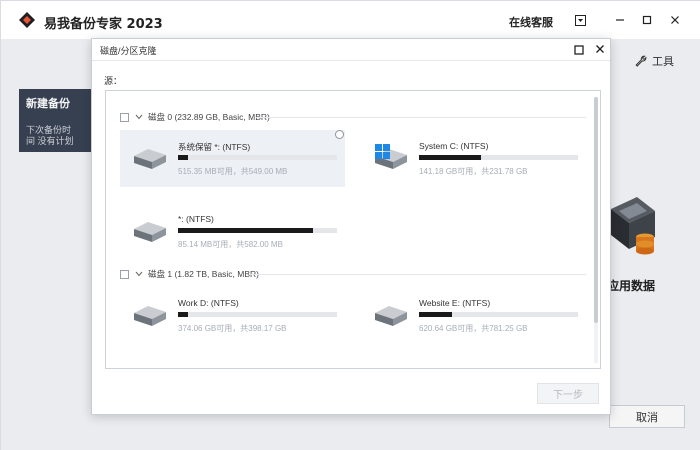  I want to click on disk-header: 磁盘 0 (232.89 GB, Basic, MBR), so click(195, 117).